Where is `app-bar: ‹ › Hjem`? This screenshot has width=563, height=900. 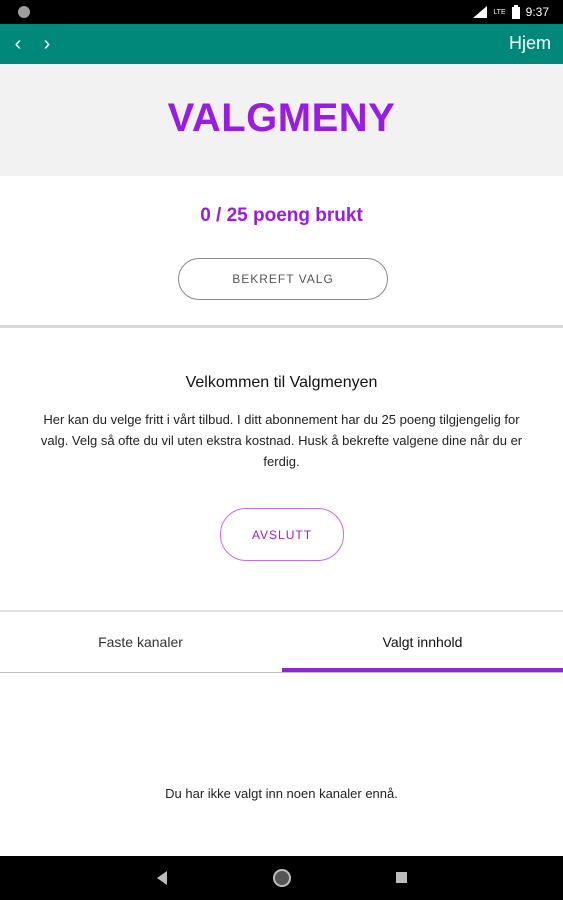 app-bar: ‹ › Hjem is located at coordinates (281, 44).